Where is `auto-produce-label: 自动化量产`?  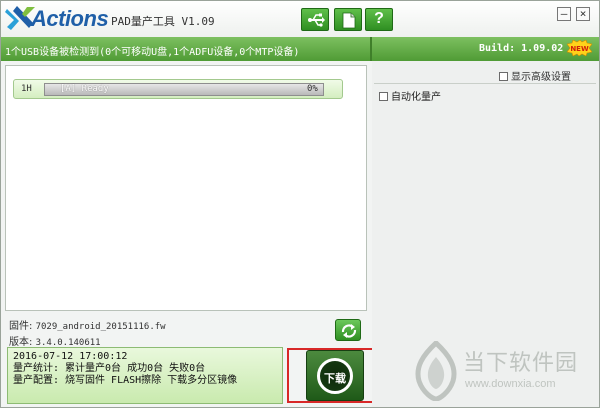
auto-produce-label: 自动化量产 is located at coordinates (416, 97).